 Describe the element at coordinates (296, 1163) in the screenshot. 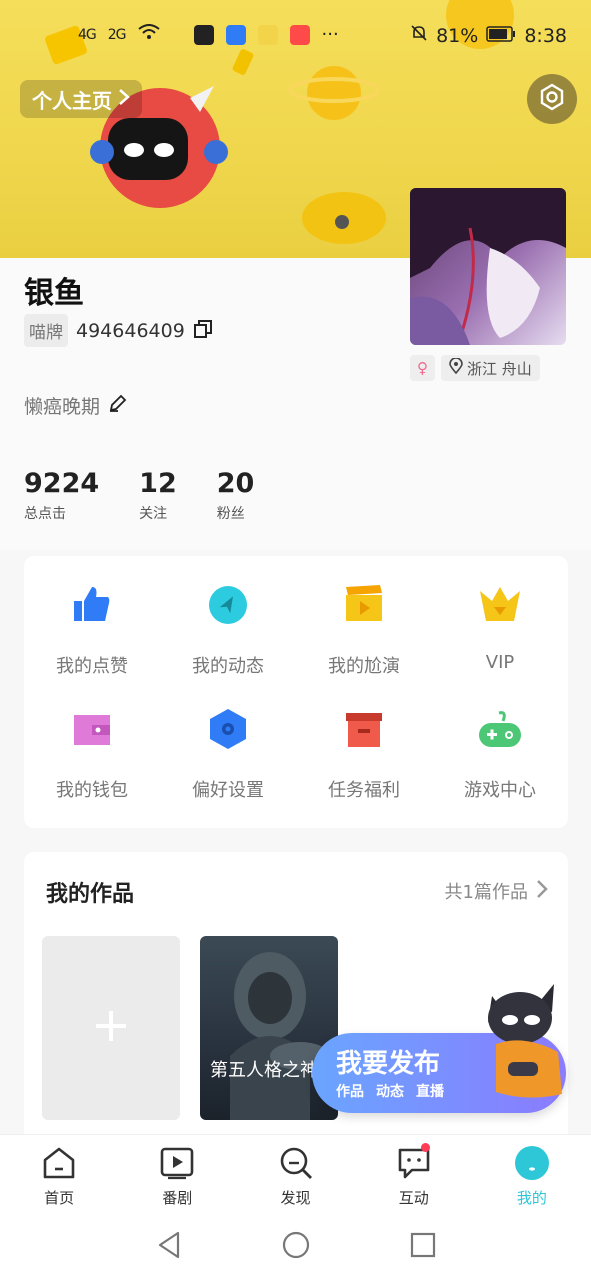

I see `discover-icon` at that location.